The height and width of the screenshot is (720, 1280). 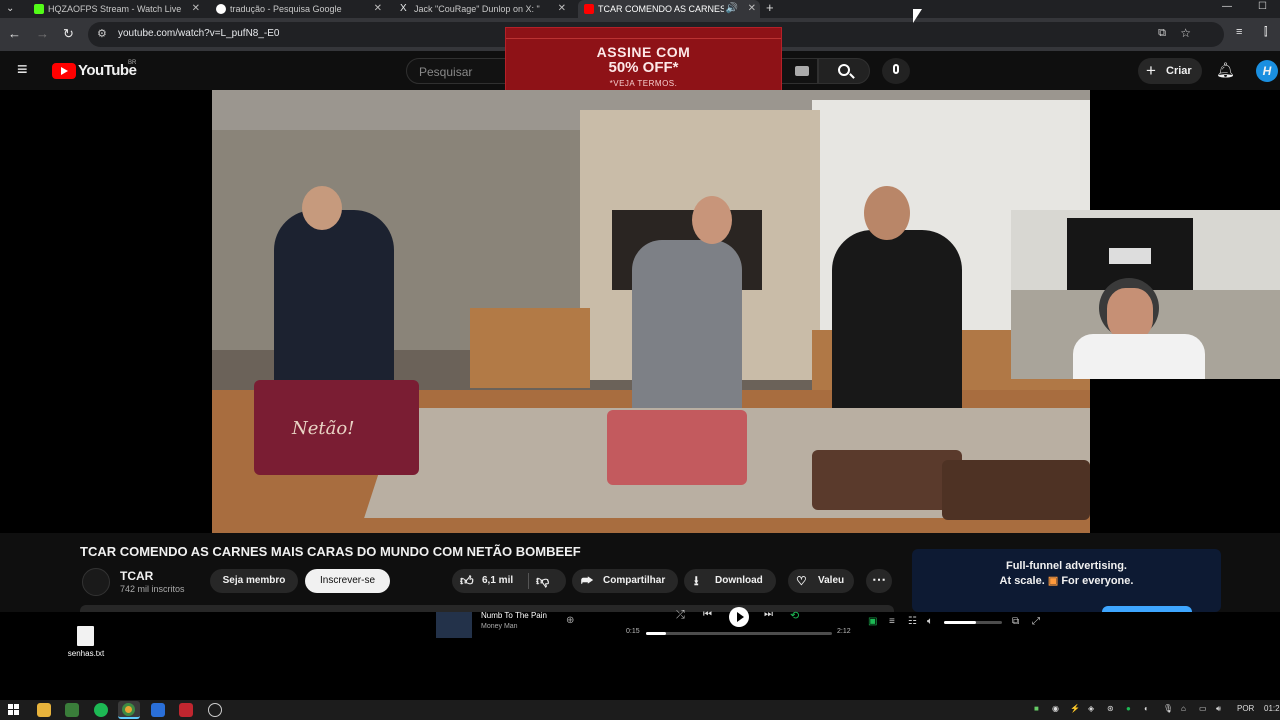 I want to click on tray-spotify-icon: ●, so click(x=1128, y=708).